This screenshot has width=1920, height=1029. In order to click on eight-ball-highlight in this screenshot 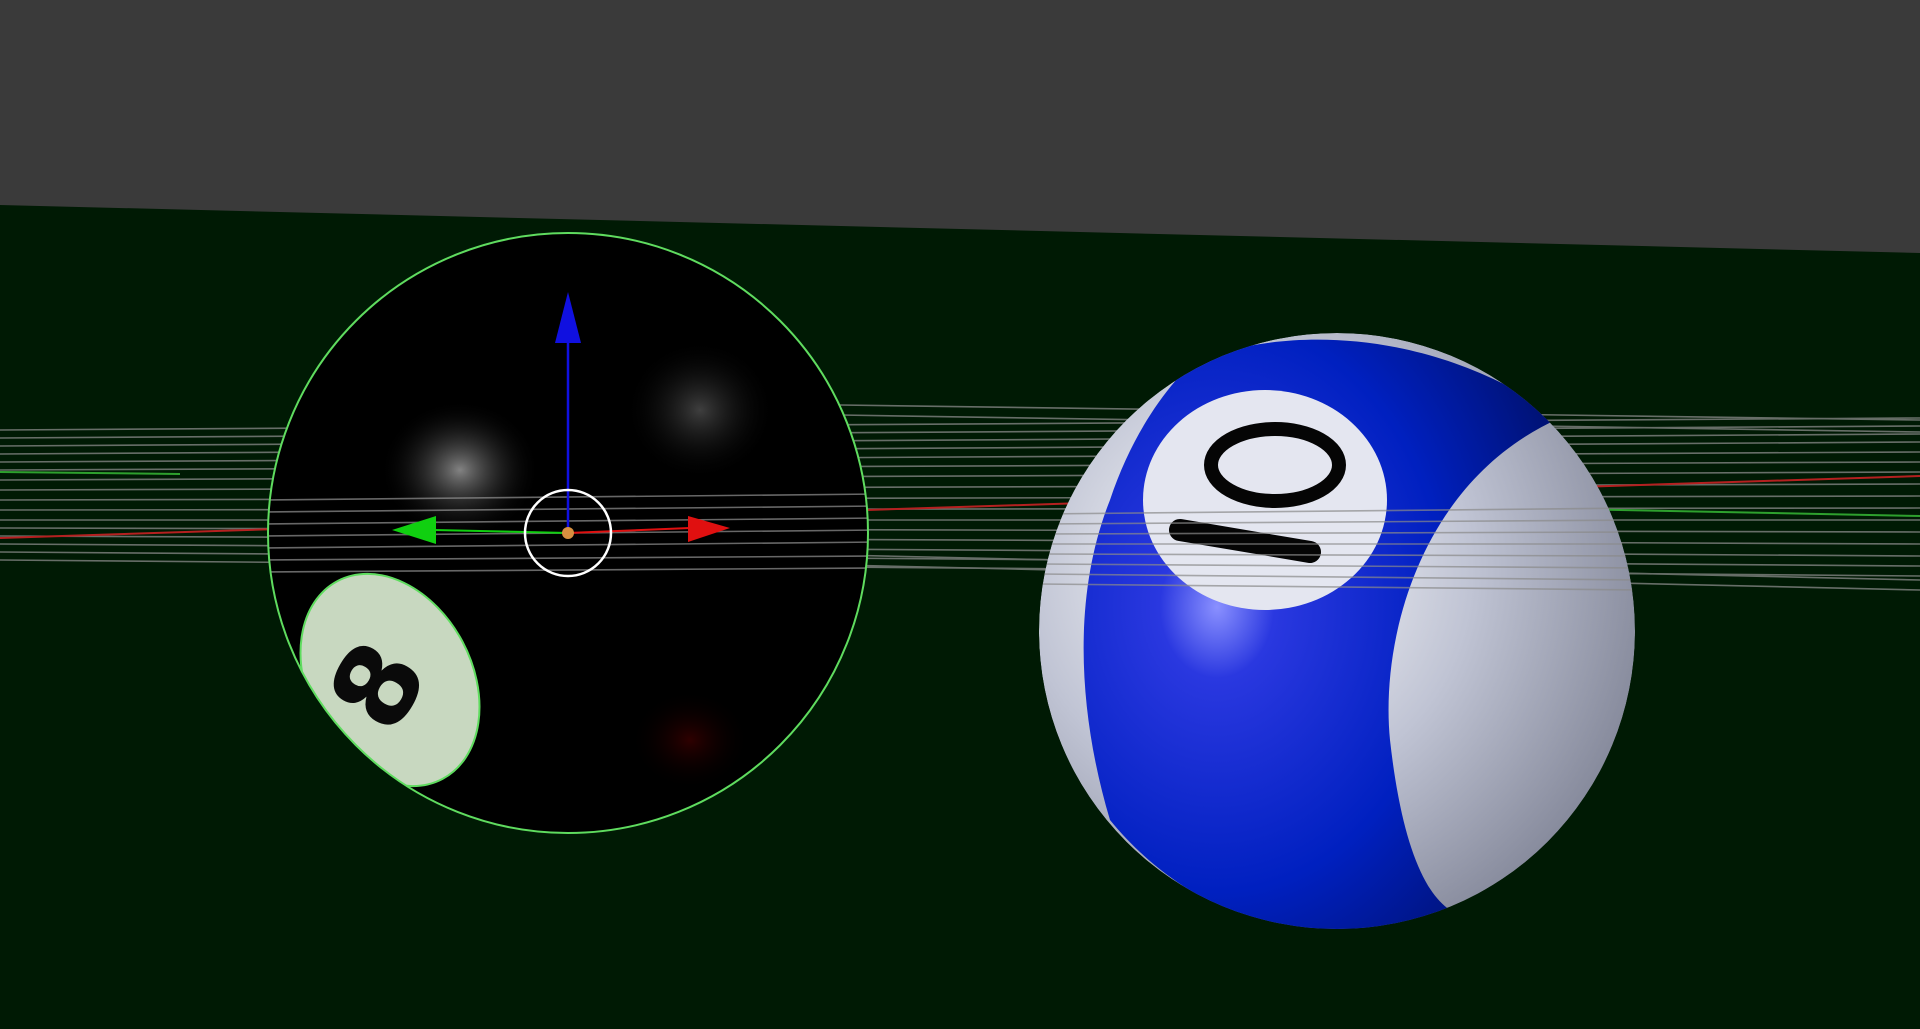, I will do `click(460, 470)`.